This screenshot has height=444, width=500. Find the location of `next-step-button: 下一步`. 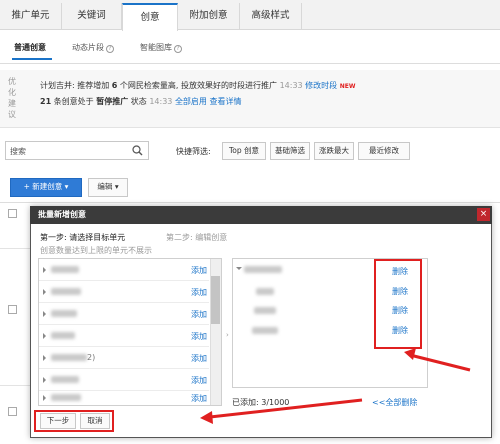

next-step-button: 下一步 is located at coordinates (58, 421).